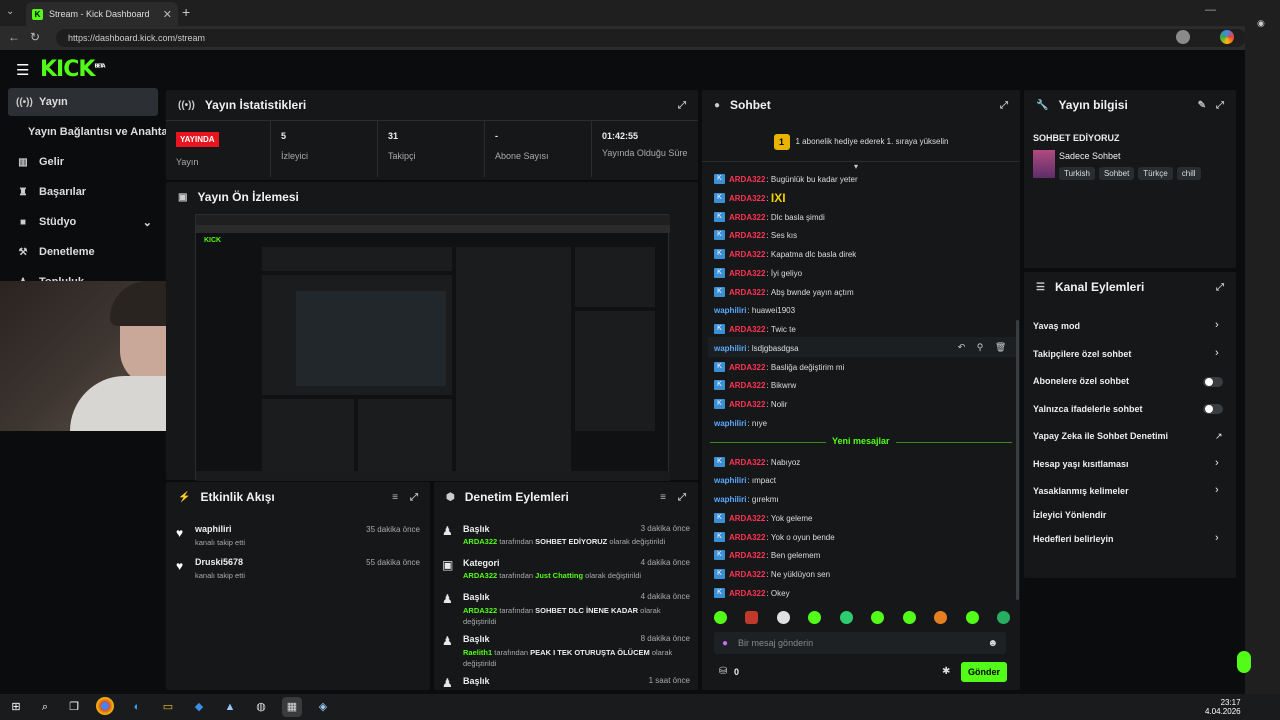 This screenshot has height=720, width=1280. I want to click on subscribers-only-toggle, so click(1213, 382).